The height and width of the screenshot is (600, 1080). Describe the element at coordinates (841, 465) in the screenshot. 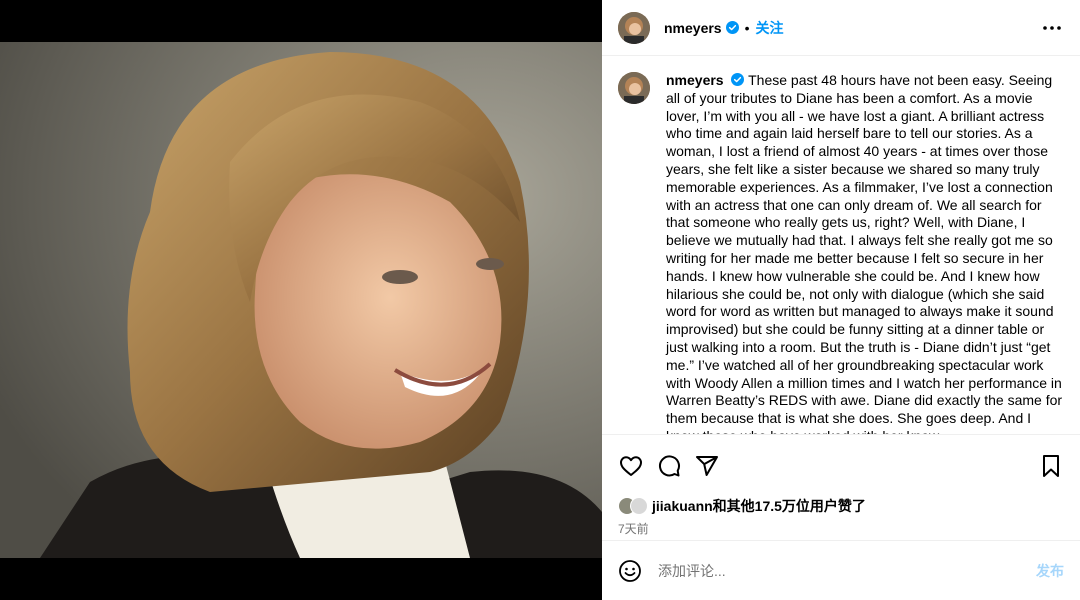

I see `action-bar` at that location.